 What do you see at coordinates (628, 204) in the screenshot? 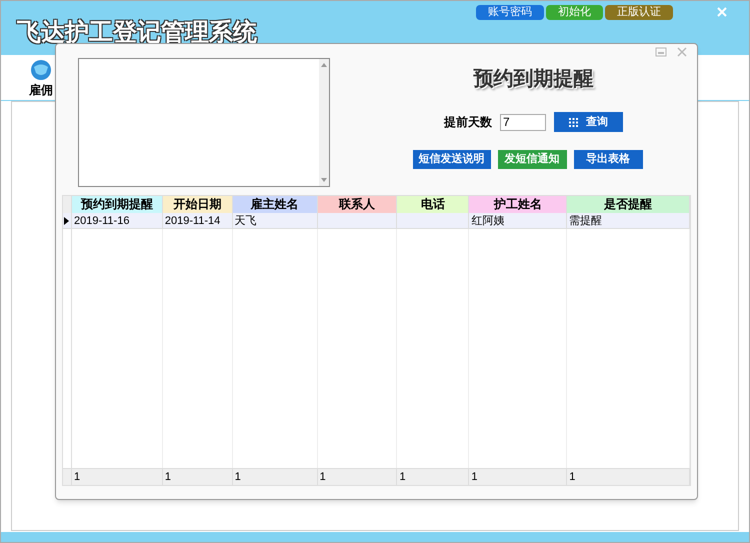
I see `column-header: 是否提醒` at bounding box center [628, 204].